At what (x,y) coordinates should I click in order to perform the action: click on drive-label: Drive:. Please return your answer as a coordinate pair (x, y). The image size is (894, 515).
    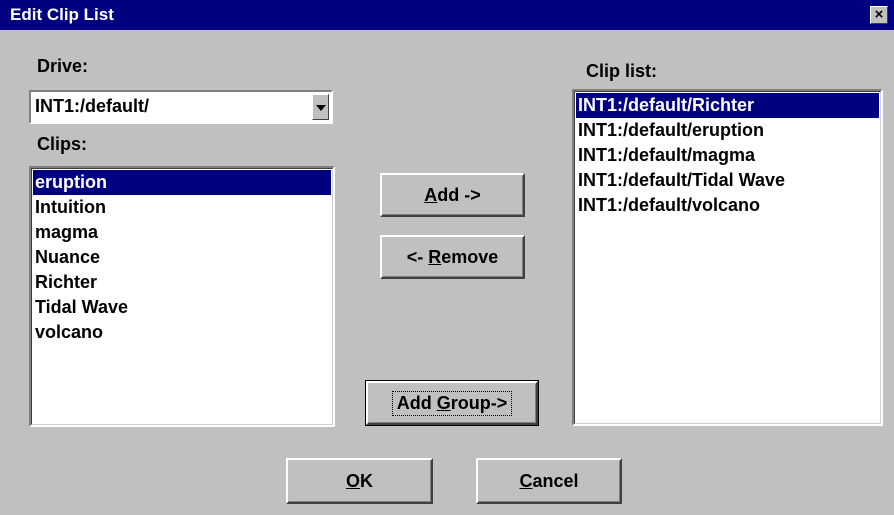
    Looking at the image, I should click on (63, 66).